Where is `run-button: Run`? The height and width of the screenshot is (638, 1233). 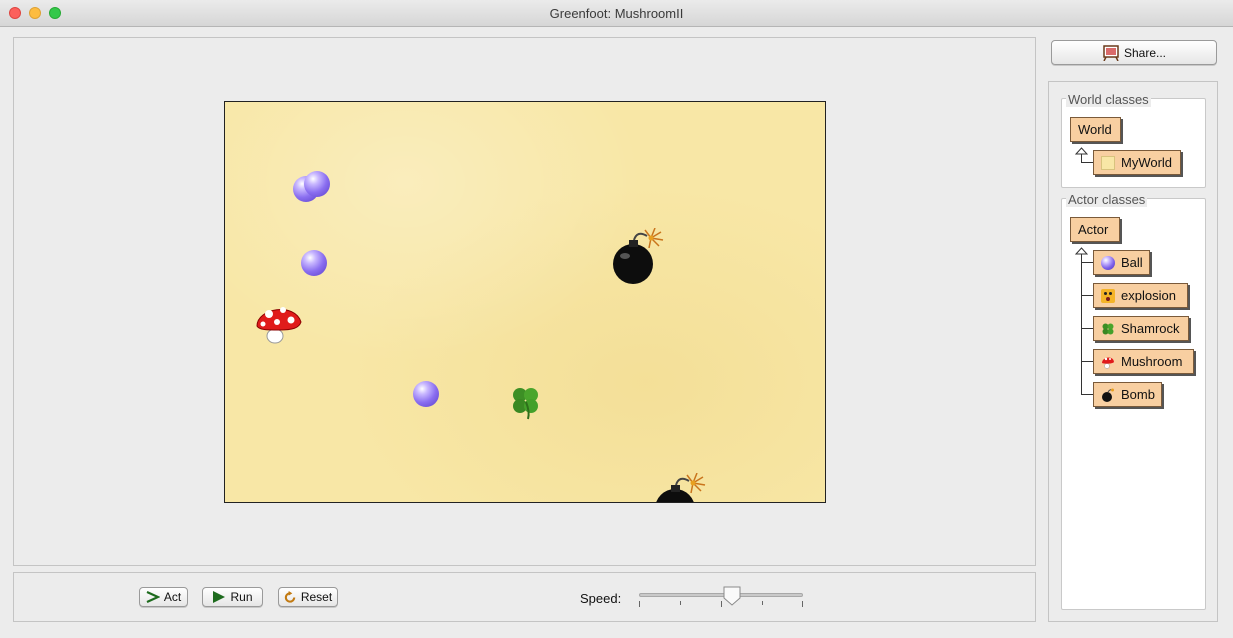
run-button: Run is located at coordinates (232, 597).